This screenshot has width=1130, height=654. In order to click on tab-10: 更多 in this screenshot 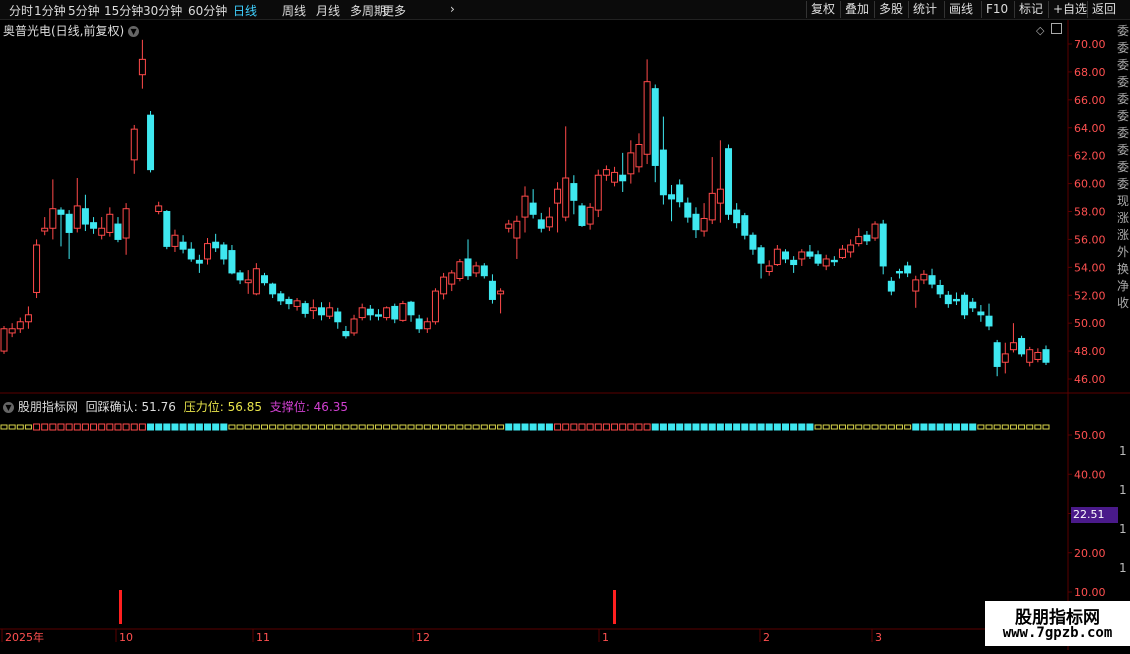, I will do `click(394, 10)`.